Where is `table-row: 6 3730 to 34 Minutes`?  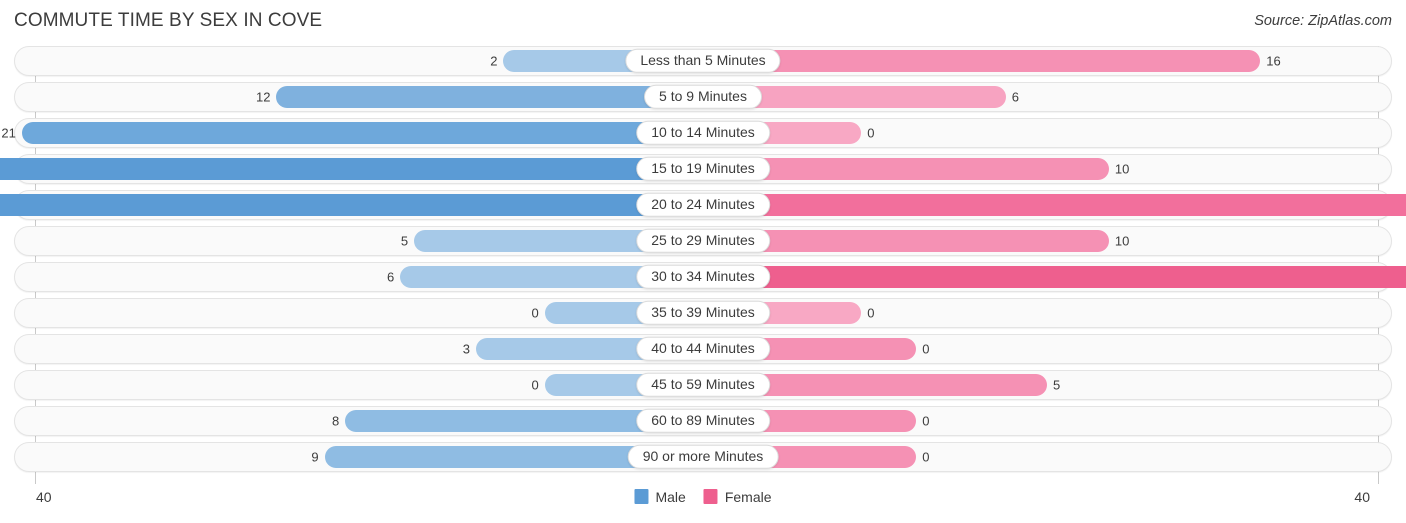
table-row: 6 3730 to 34 Minutes is located at coordinates (710, 277).